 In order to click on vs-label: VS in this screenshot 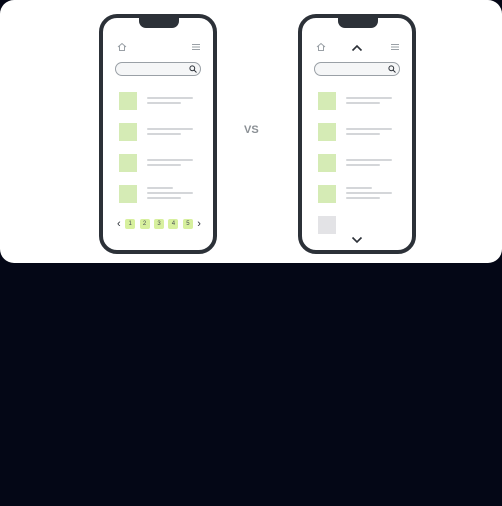, I will do `click(251, 130)`.